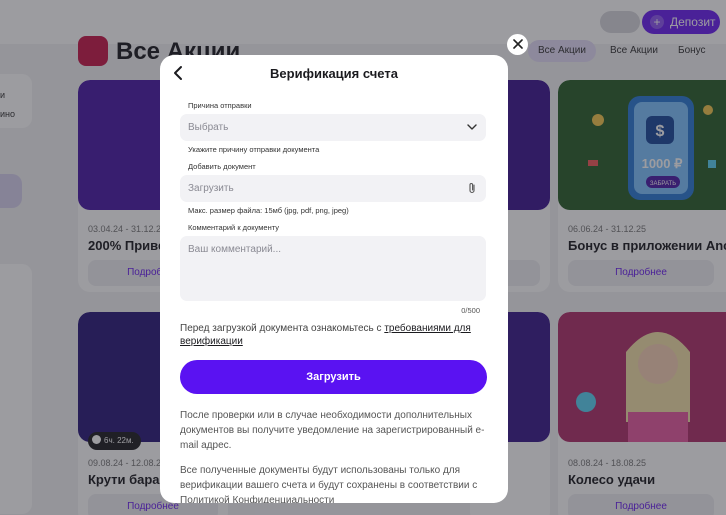 The width and height of the screenshot is (726, 515). I want to click on document-upload-field: Загрузить, so click(333, 188).